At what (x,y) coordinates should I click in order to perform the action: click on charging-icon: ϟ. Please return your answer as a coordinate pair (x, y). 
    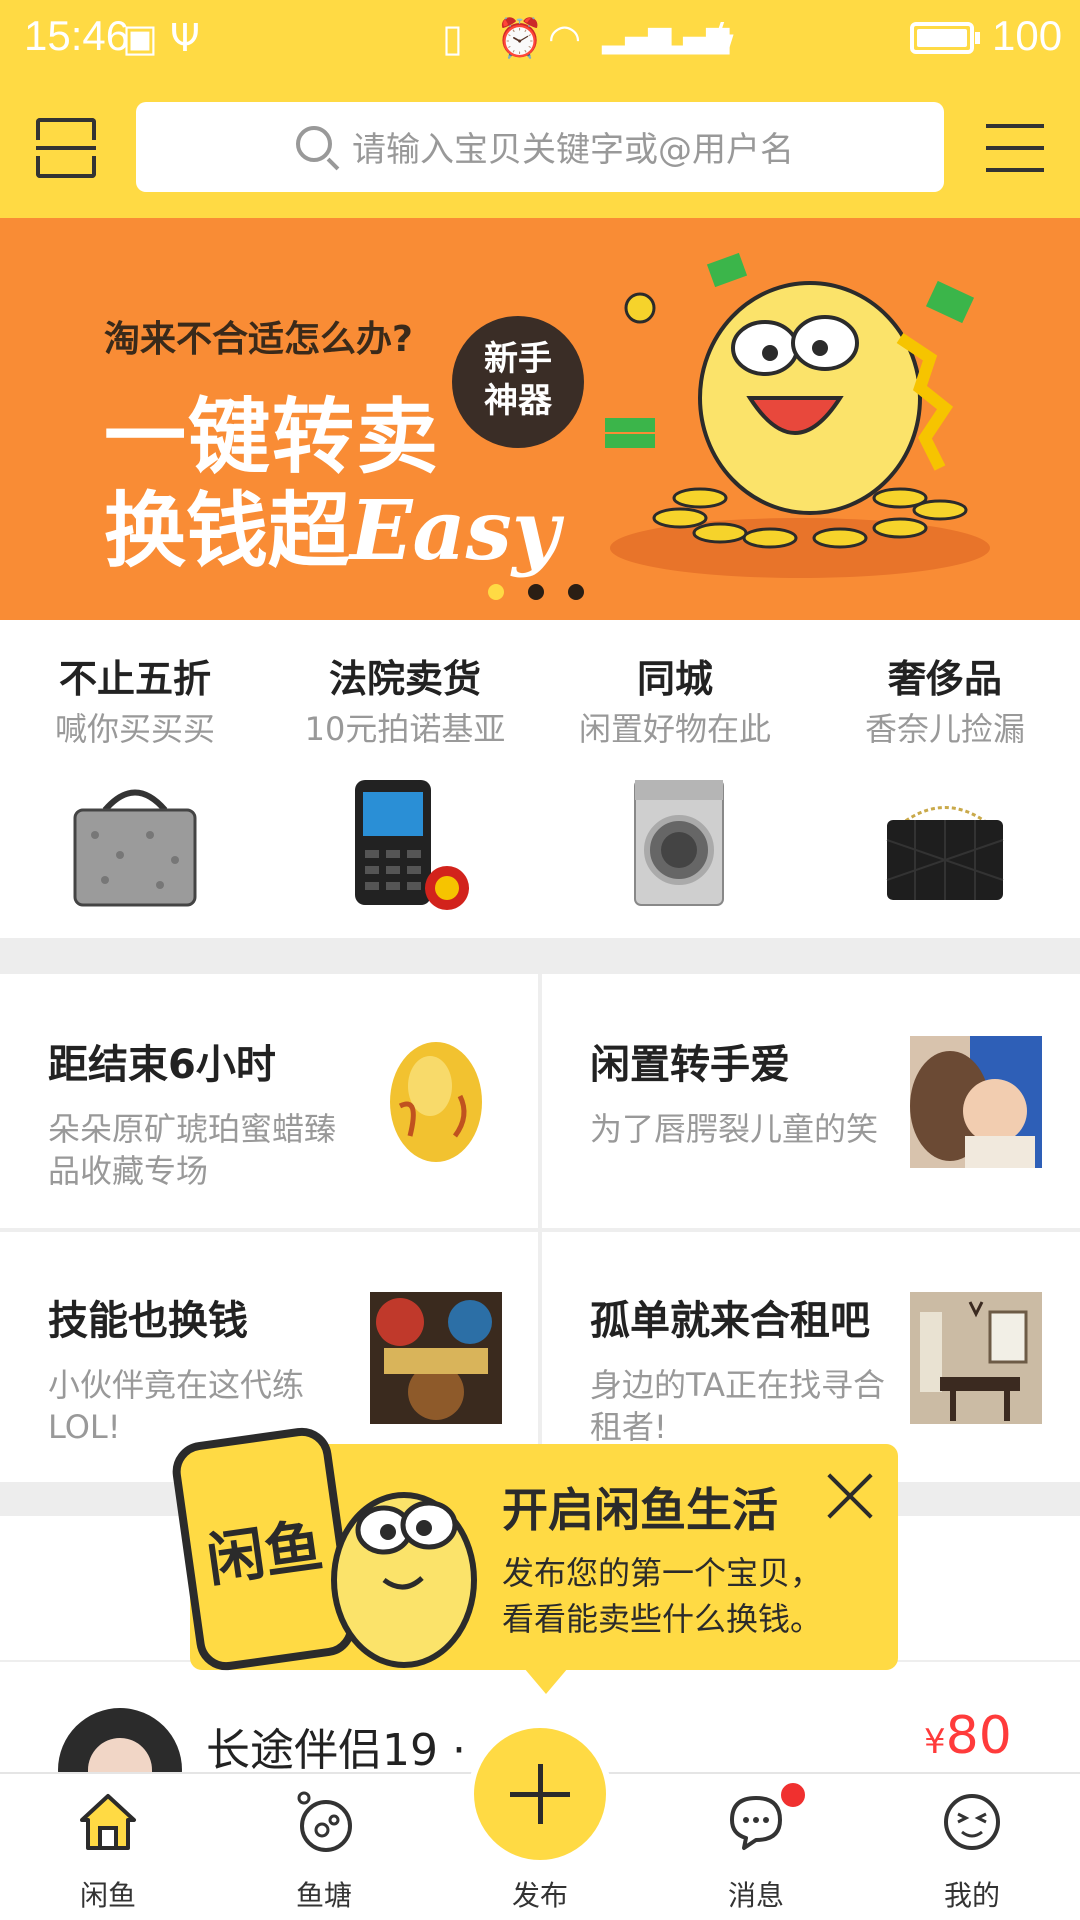
    Looking at the image, I should click on (725, 38).